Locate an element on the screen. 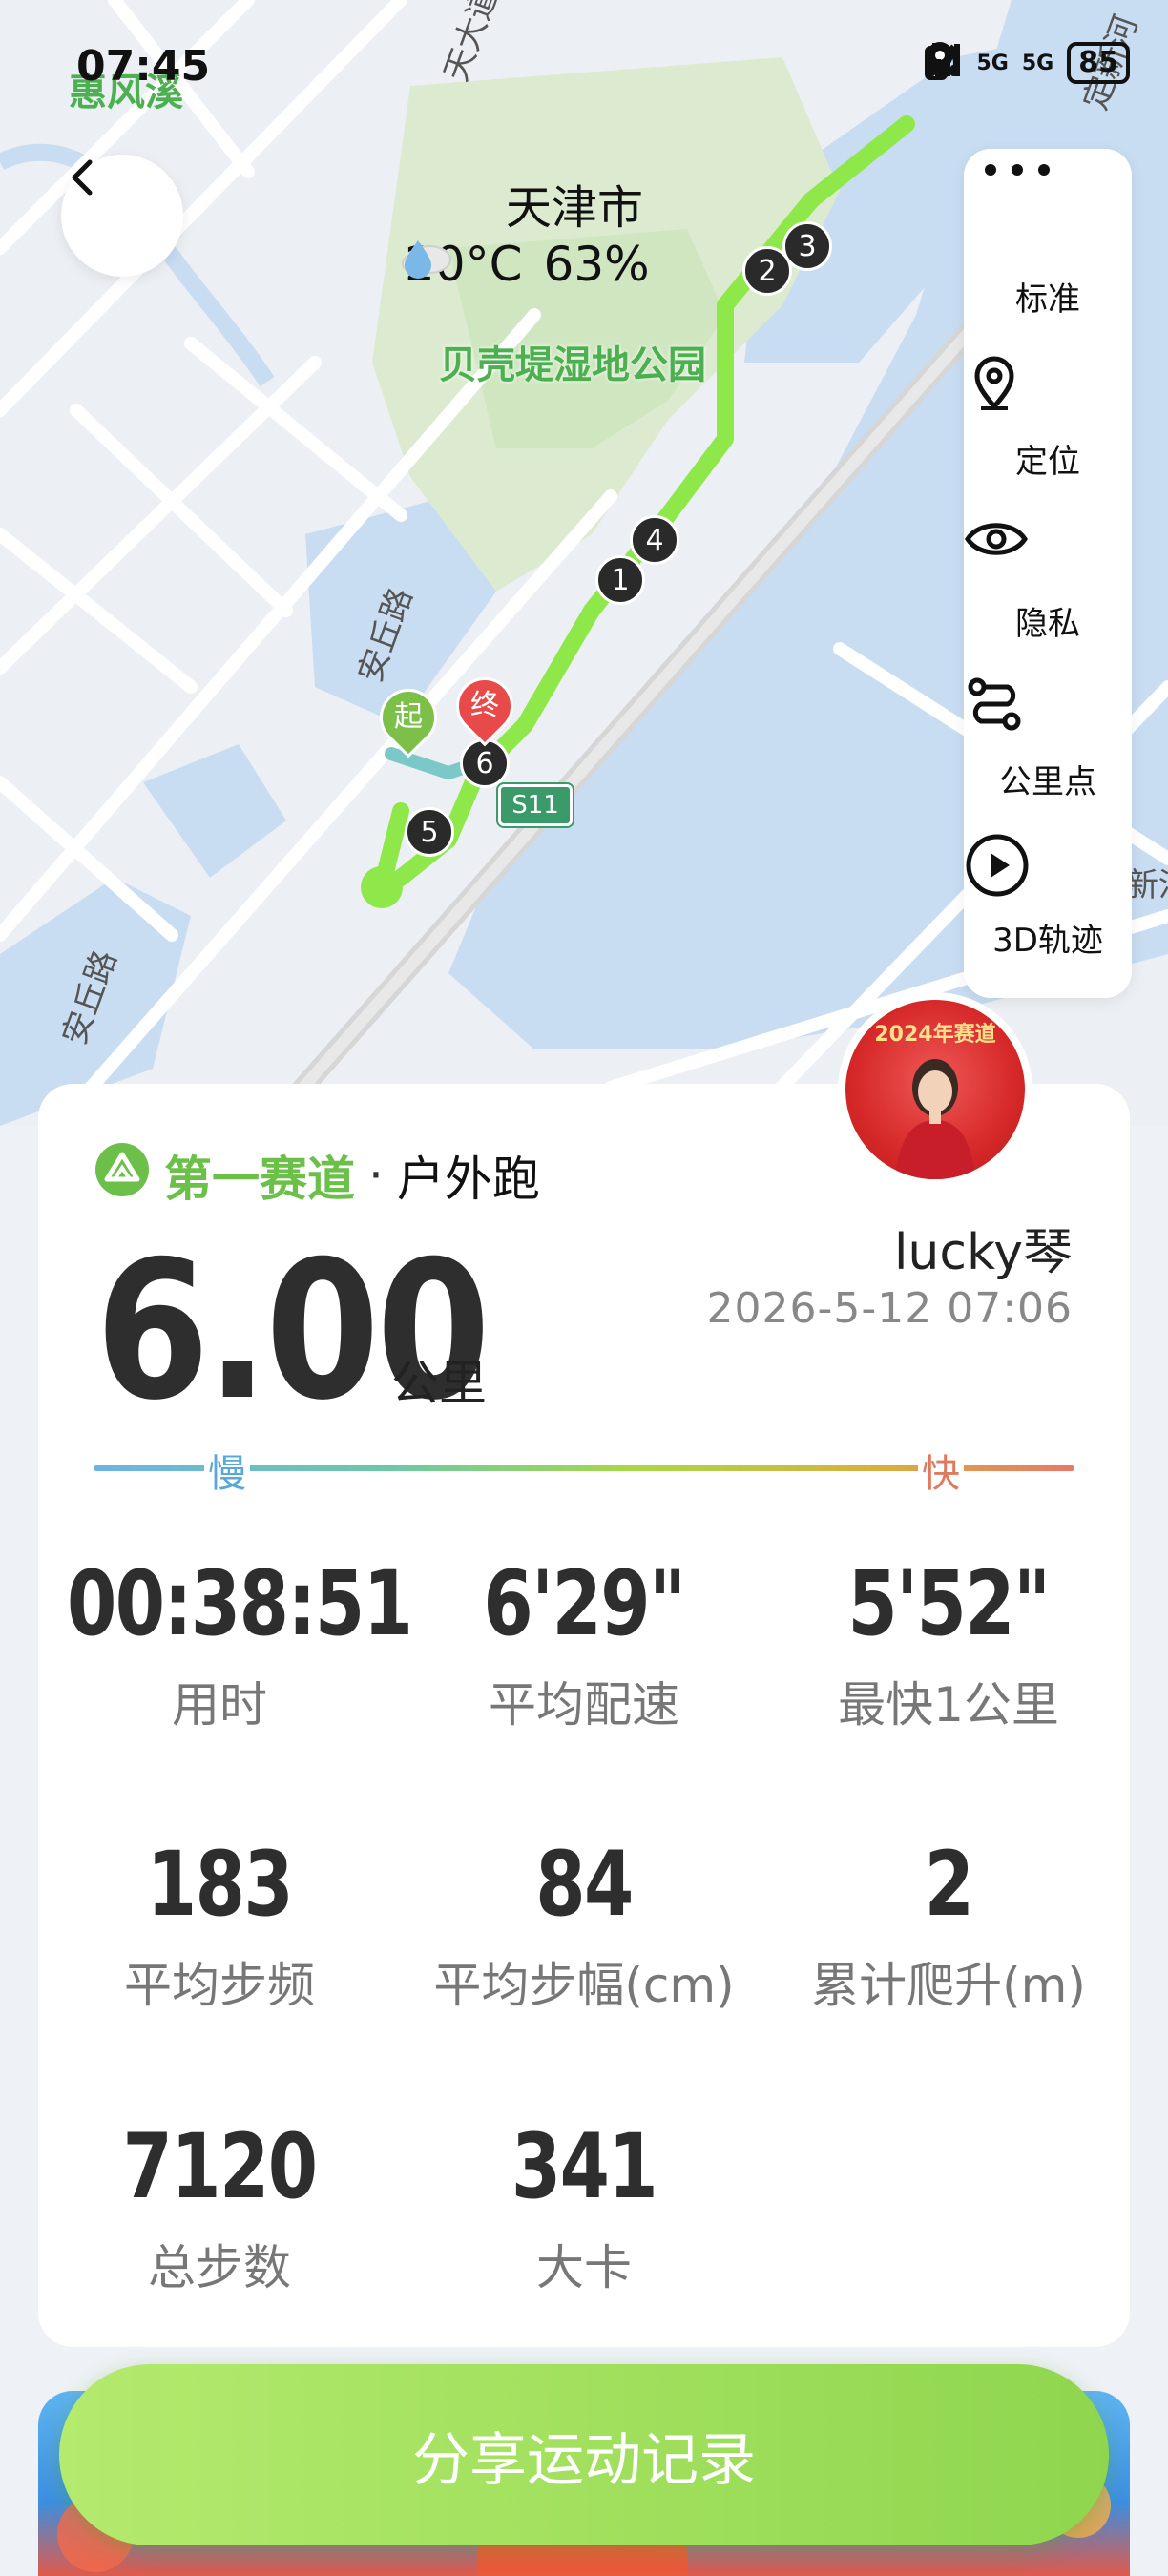  stat-calories-label: 大卡 is located at coordinates (584, 2268).